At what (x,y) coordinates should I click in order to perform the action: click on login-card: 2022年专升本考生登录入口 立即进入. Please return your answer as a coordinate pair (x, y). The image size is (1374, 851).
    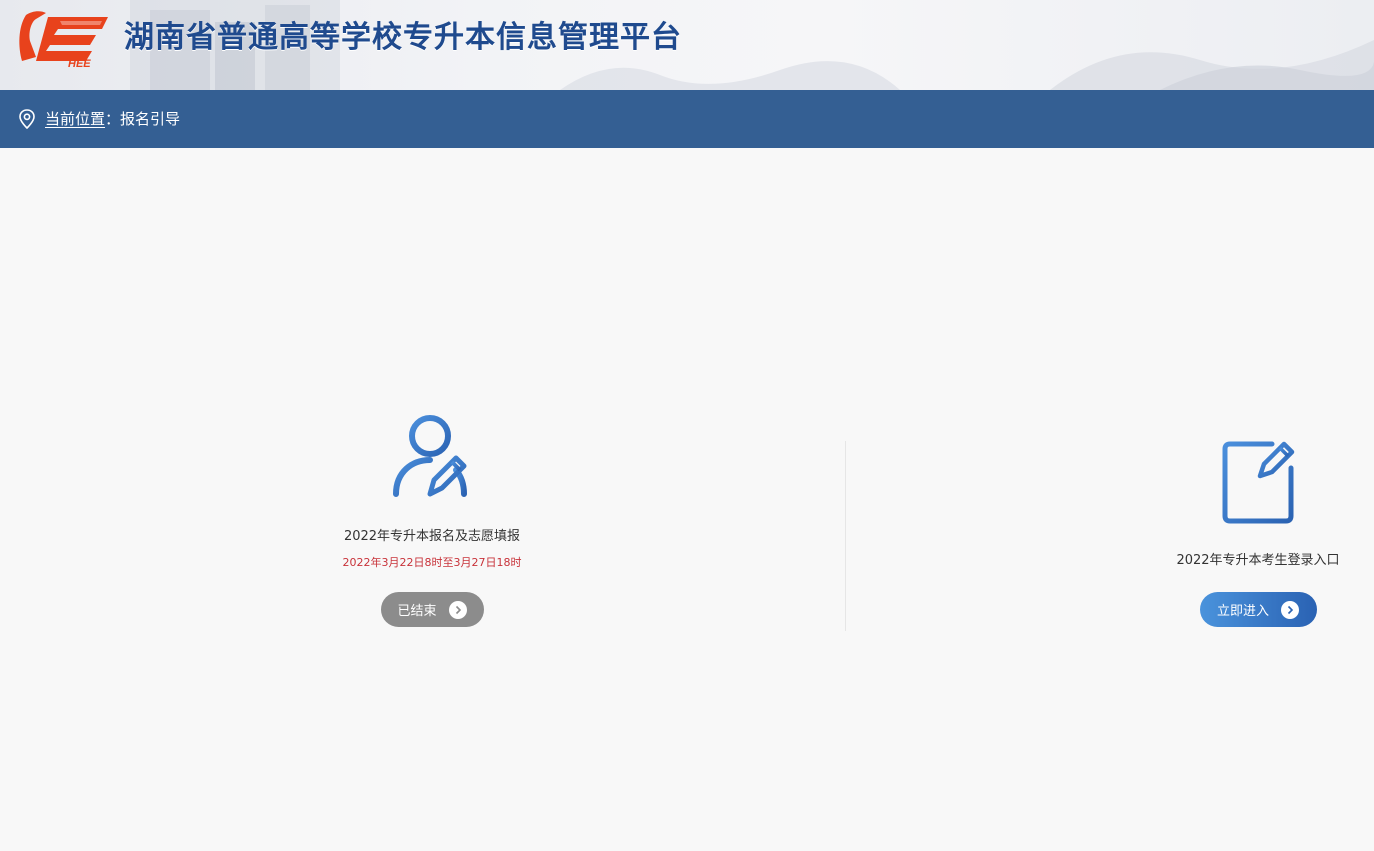
    Looking at the image, I should click on (1257, 531).